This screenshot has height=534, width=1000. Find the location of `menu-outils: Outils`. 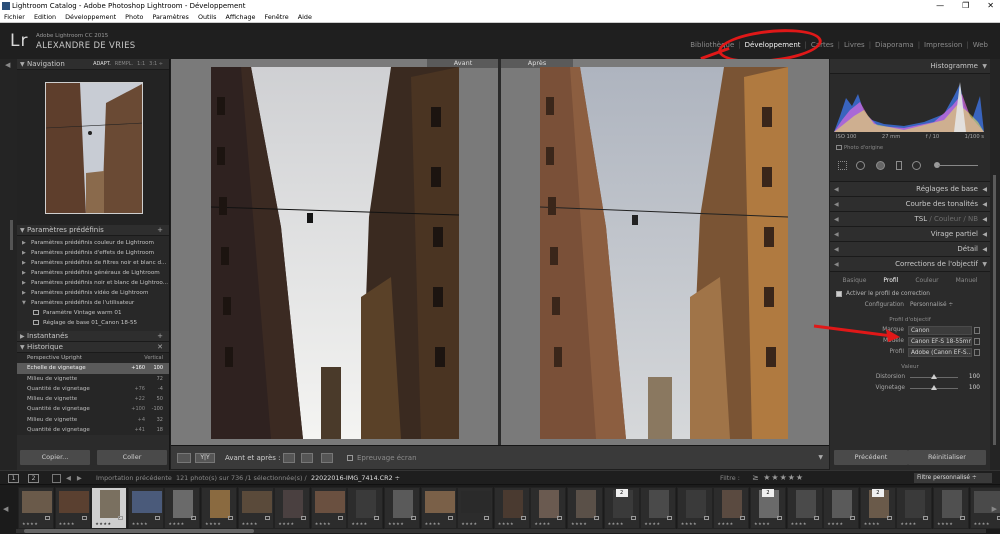

menu-outils: Outils is located at coordinates (207, 17).